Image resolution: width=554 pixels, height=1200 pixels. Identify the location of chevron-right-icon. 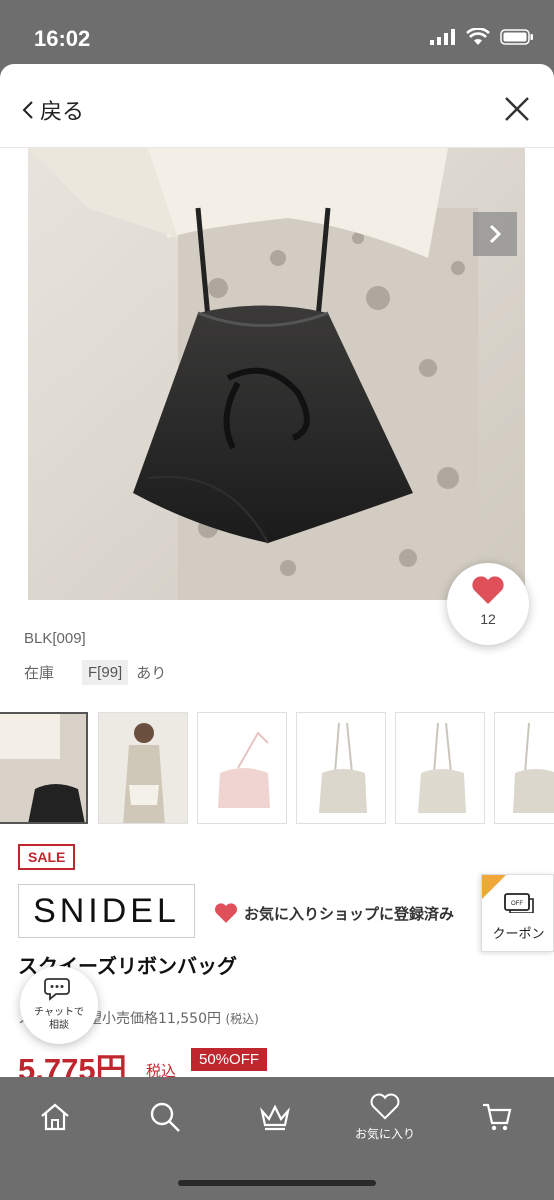
(495, 234).